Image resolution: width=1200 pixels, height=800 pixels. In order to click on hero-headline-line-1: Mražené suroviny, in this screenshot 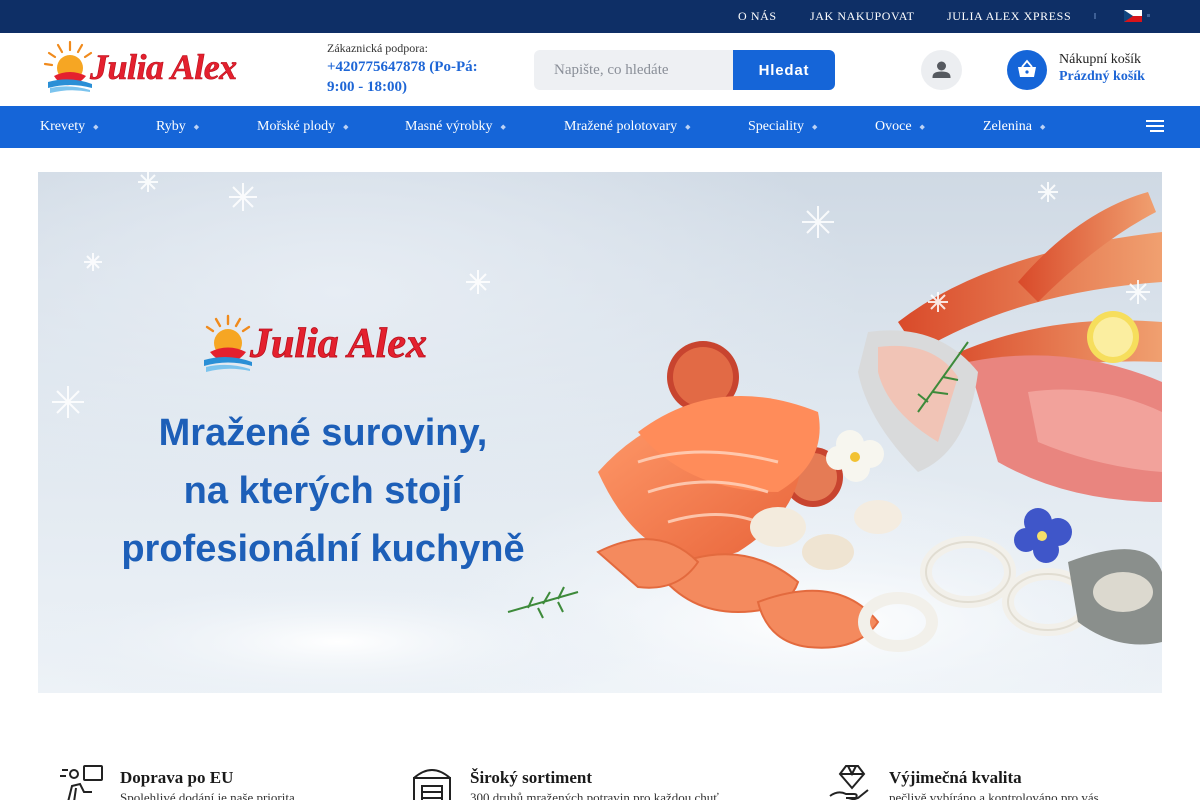, I will do `click(323, 433)`.